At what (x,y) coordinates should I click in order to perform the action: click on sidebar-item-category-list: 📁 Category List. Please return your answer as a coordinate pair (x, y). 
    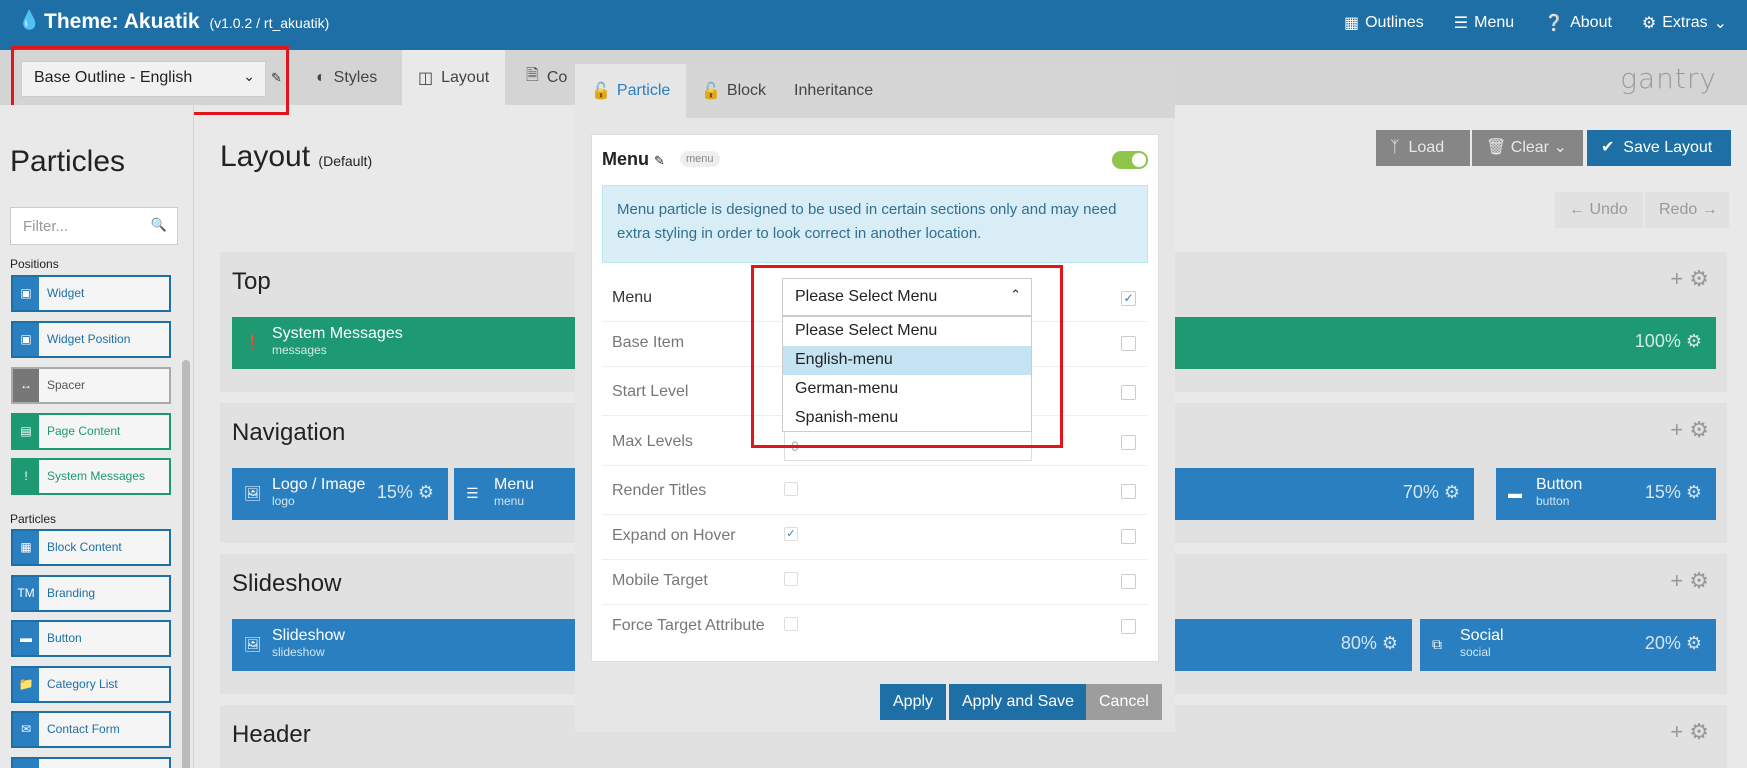
    Looking at the image, I should click on (91, 684).